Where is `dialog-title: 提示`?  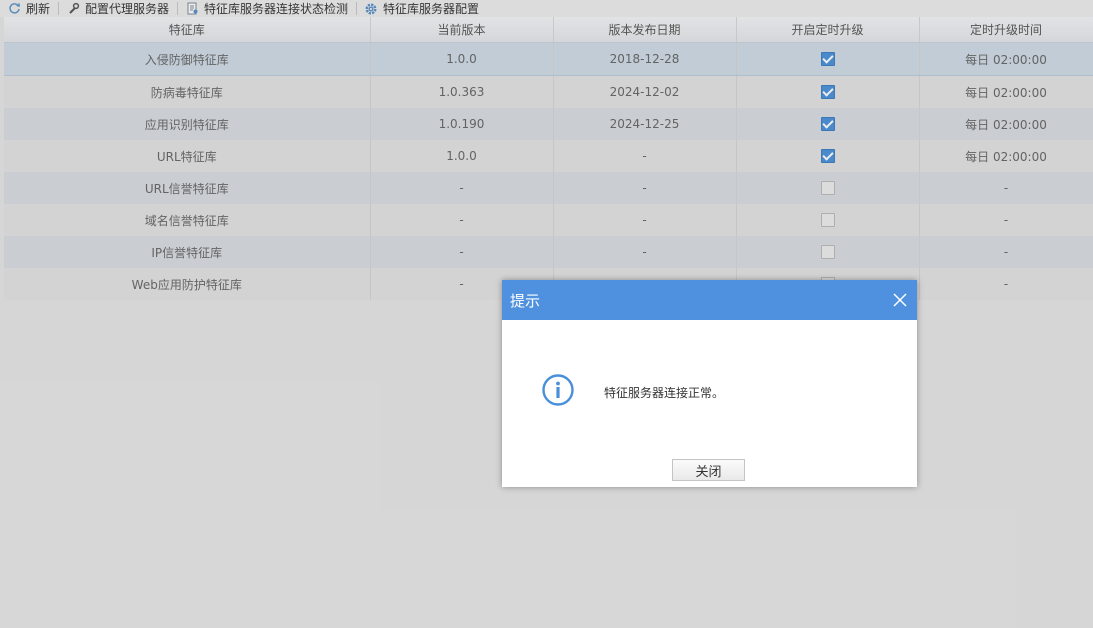 dialog-title: 提示 is located at coordinates (525, 300).